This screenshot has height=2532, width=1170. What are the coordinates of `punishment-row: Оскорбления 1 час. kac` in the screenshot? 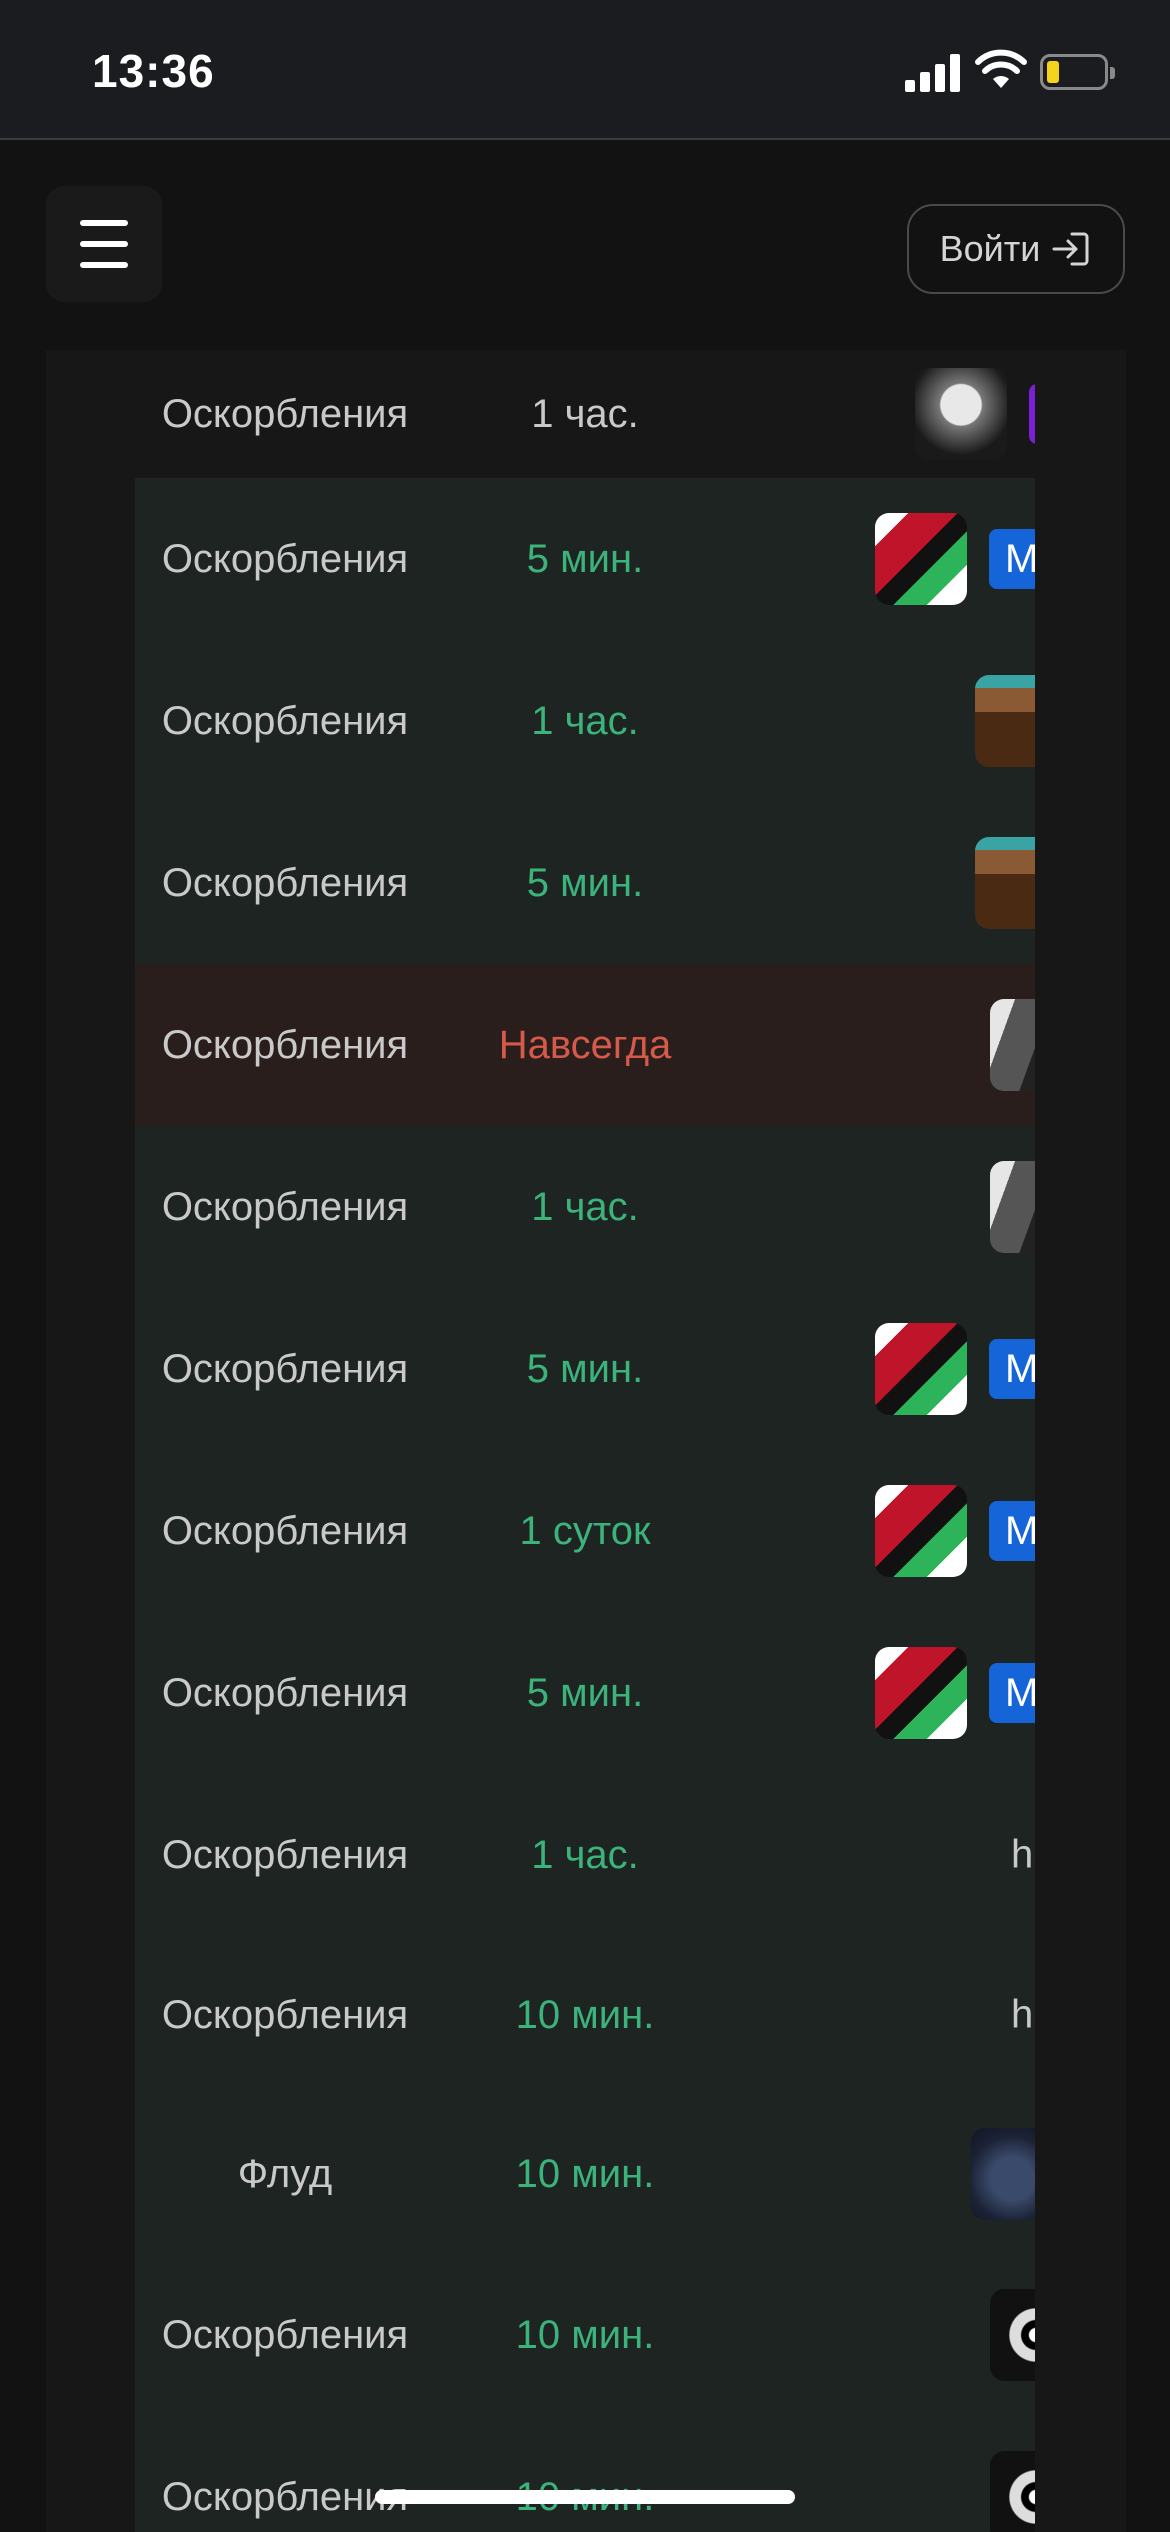 It's located at (585, 1207).